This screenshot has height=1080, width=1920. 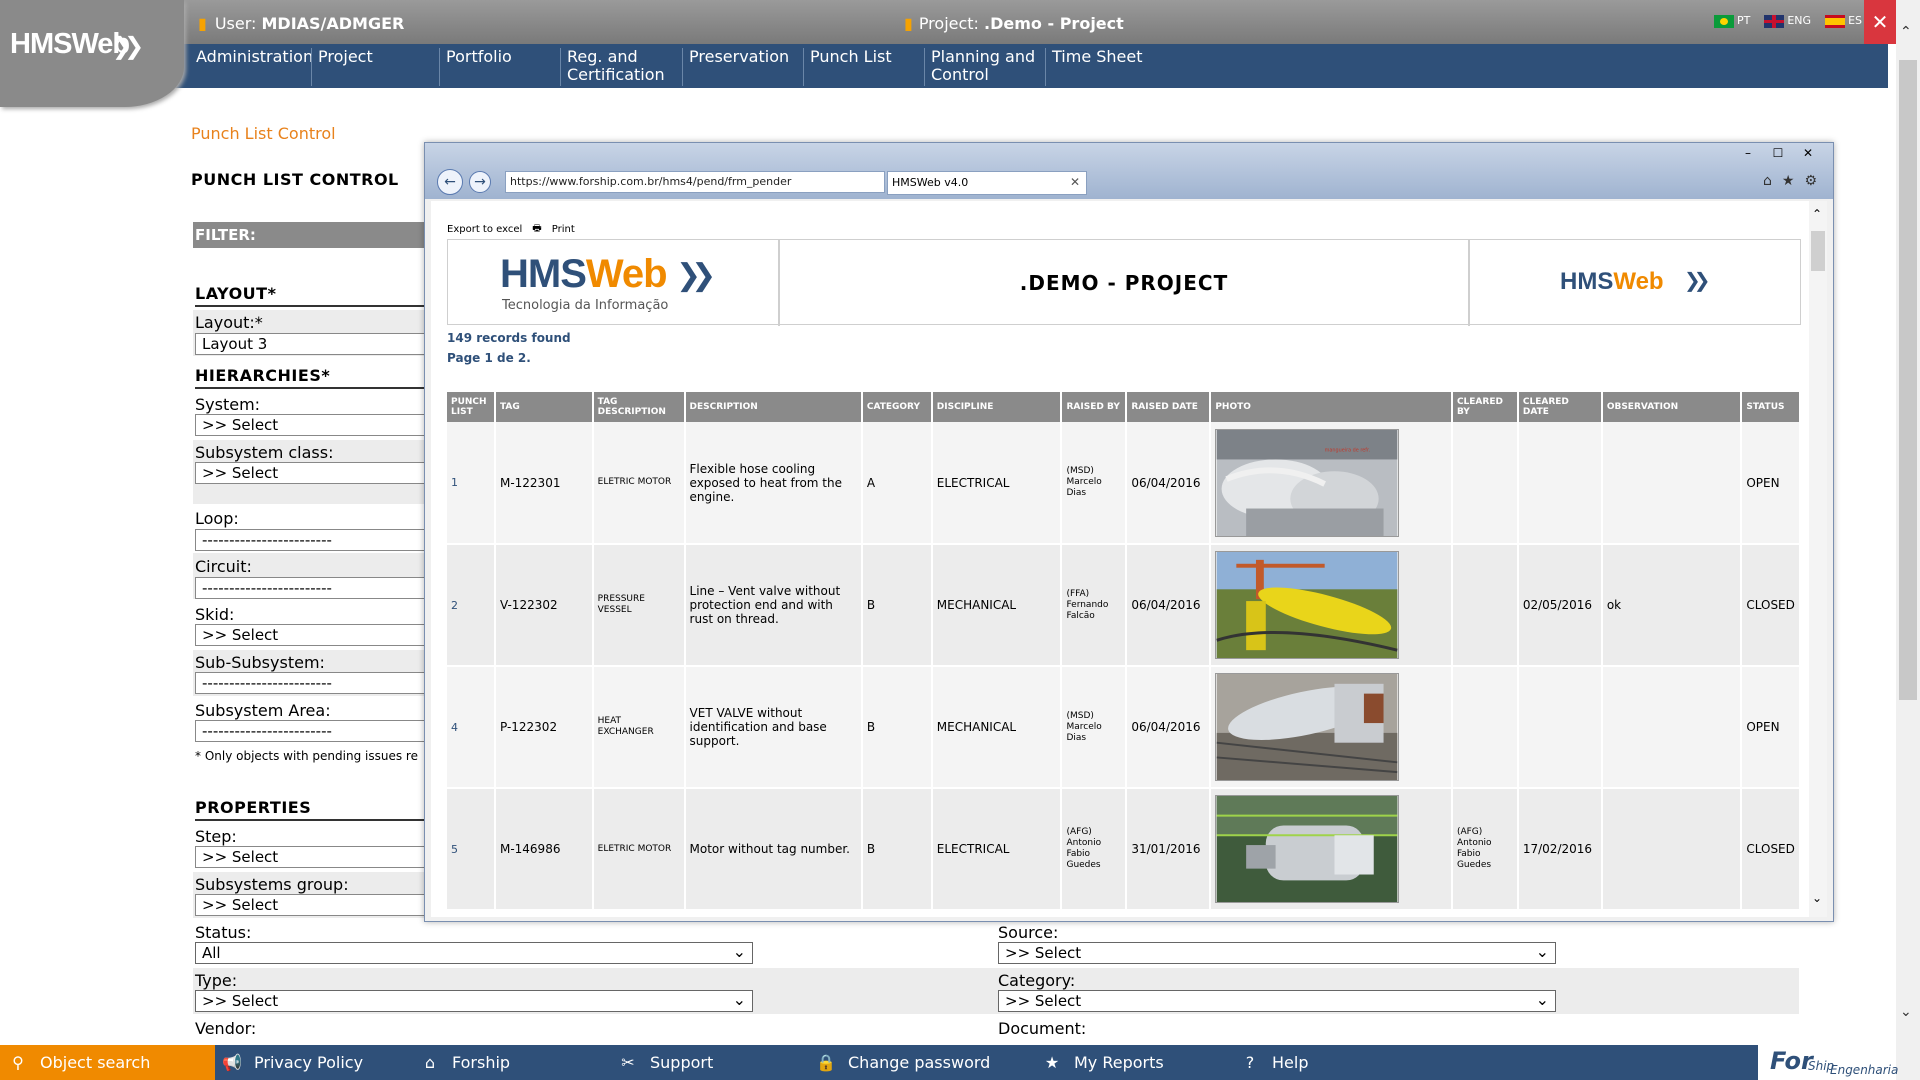 I want to click on heat-exchanger-photo, so click(x=1307, y=727).